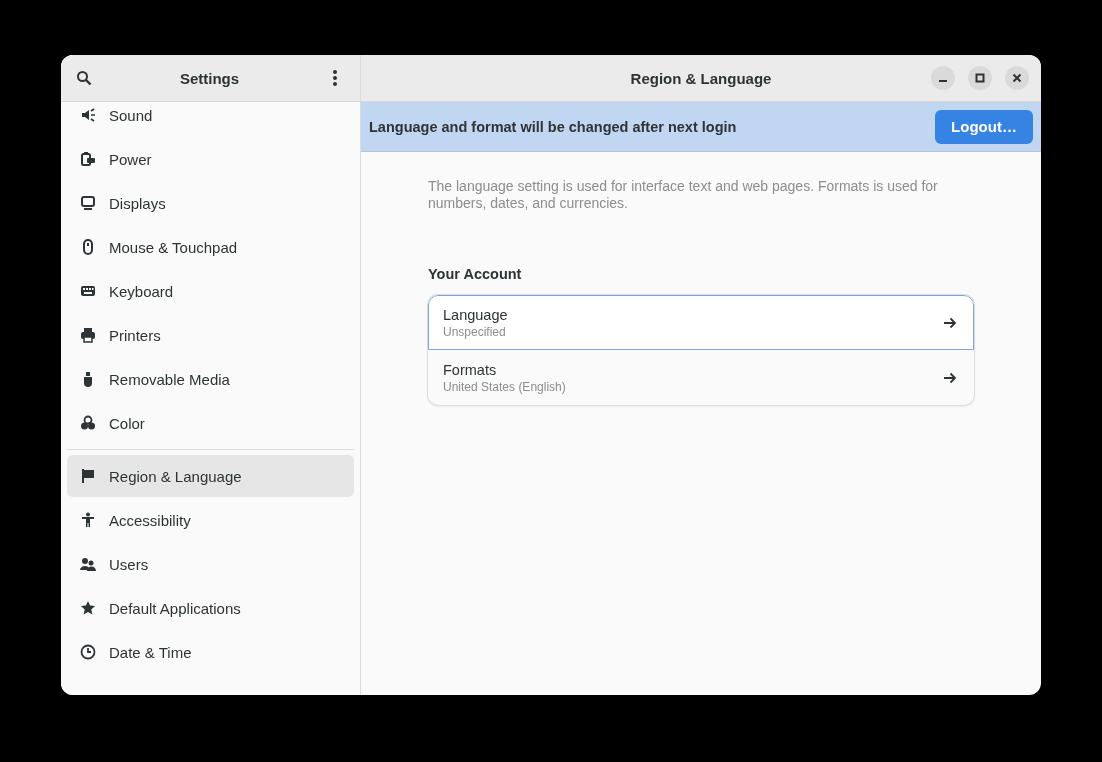  I want to click on sidebar-item: Removable Media, so click(210, 379).